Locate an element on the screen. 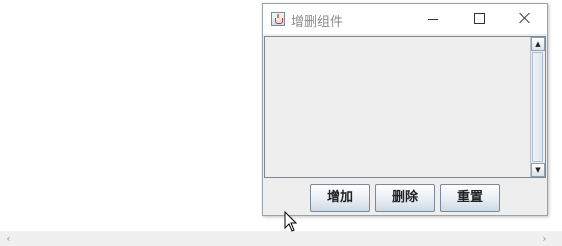  vertical-scrollbar: ▲ ▼ is located at coordinates (537, 107).